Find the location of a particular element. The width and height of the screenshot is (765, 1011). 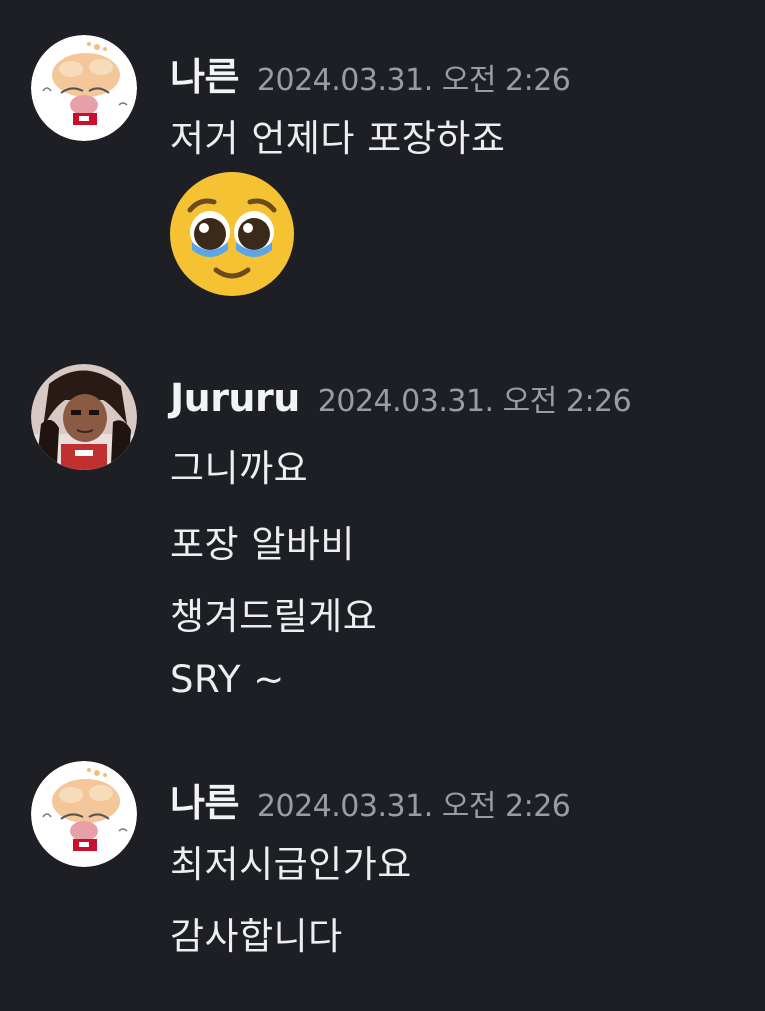

message-text: SRY ~ is located at coordinates (227, 679).